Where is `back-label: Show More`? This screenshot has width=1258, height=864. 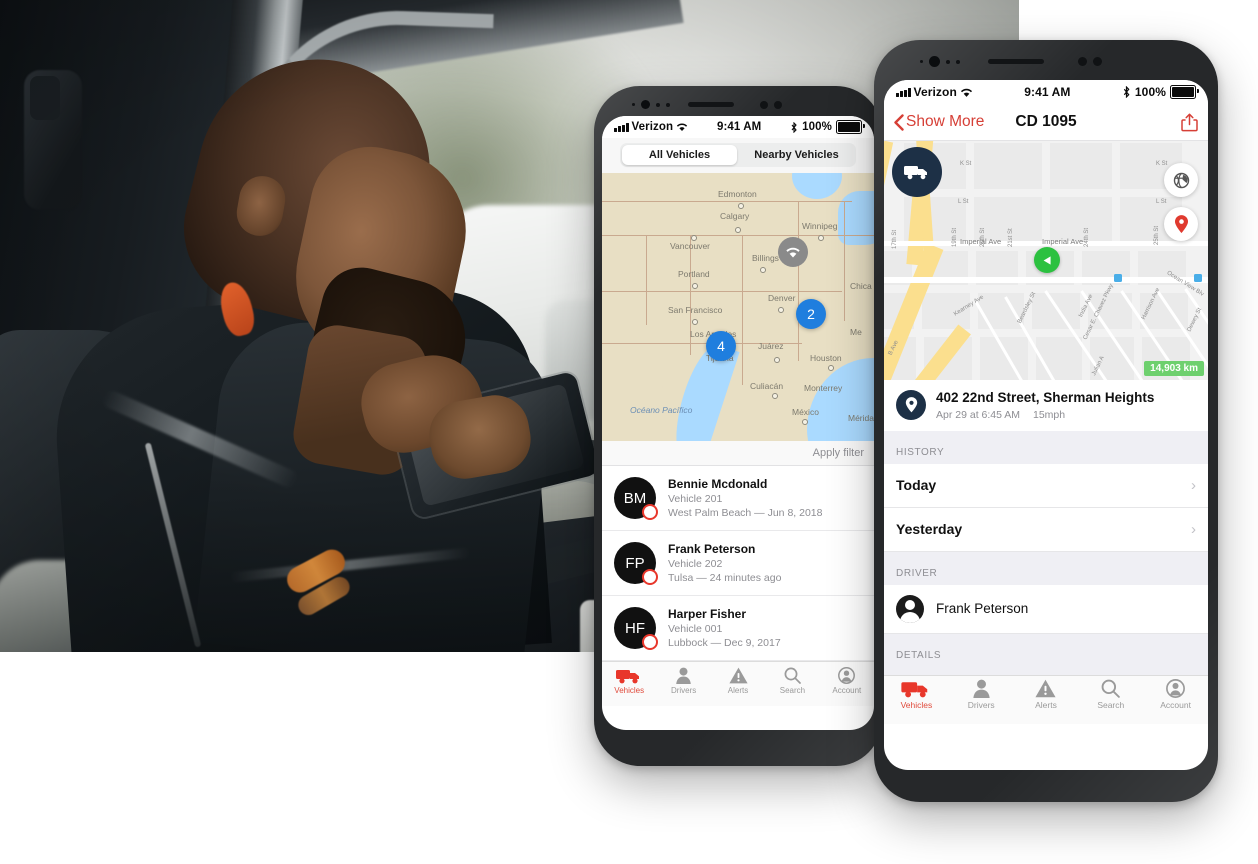
back-label: Show More is located at coordinates (945, 121).